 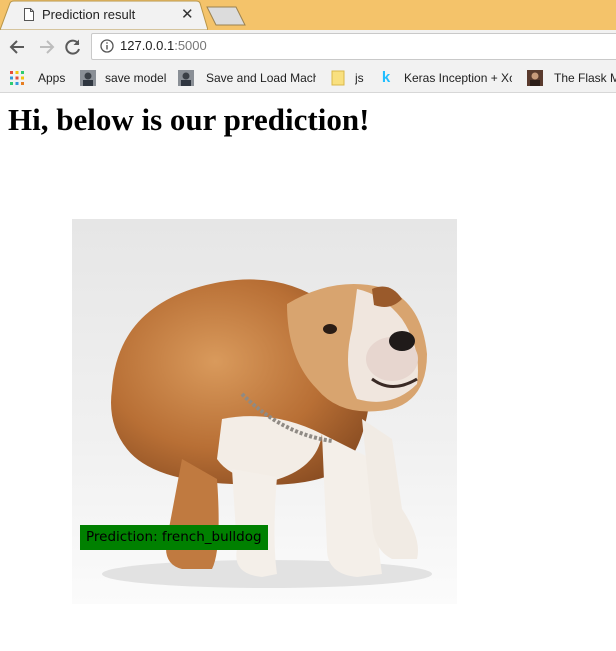 What do you see at coordinates (29, 14) in the screenshot?
I see `document-icon` at bounding box center [29, 14].